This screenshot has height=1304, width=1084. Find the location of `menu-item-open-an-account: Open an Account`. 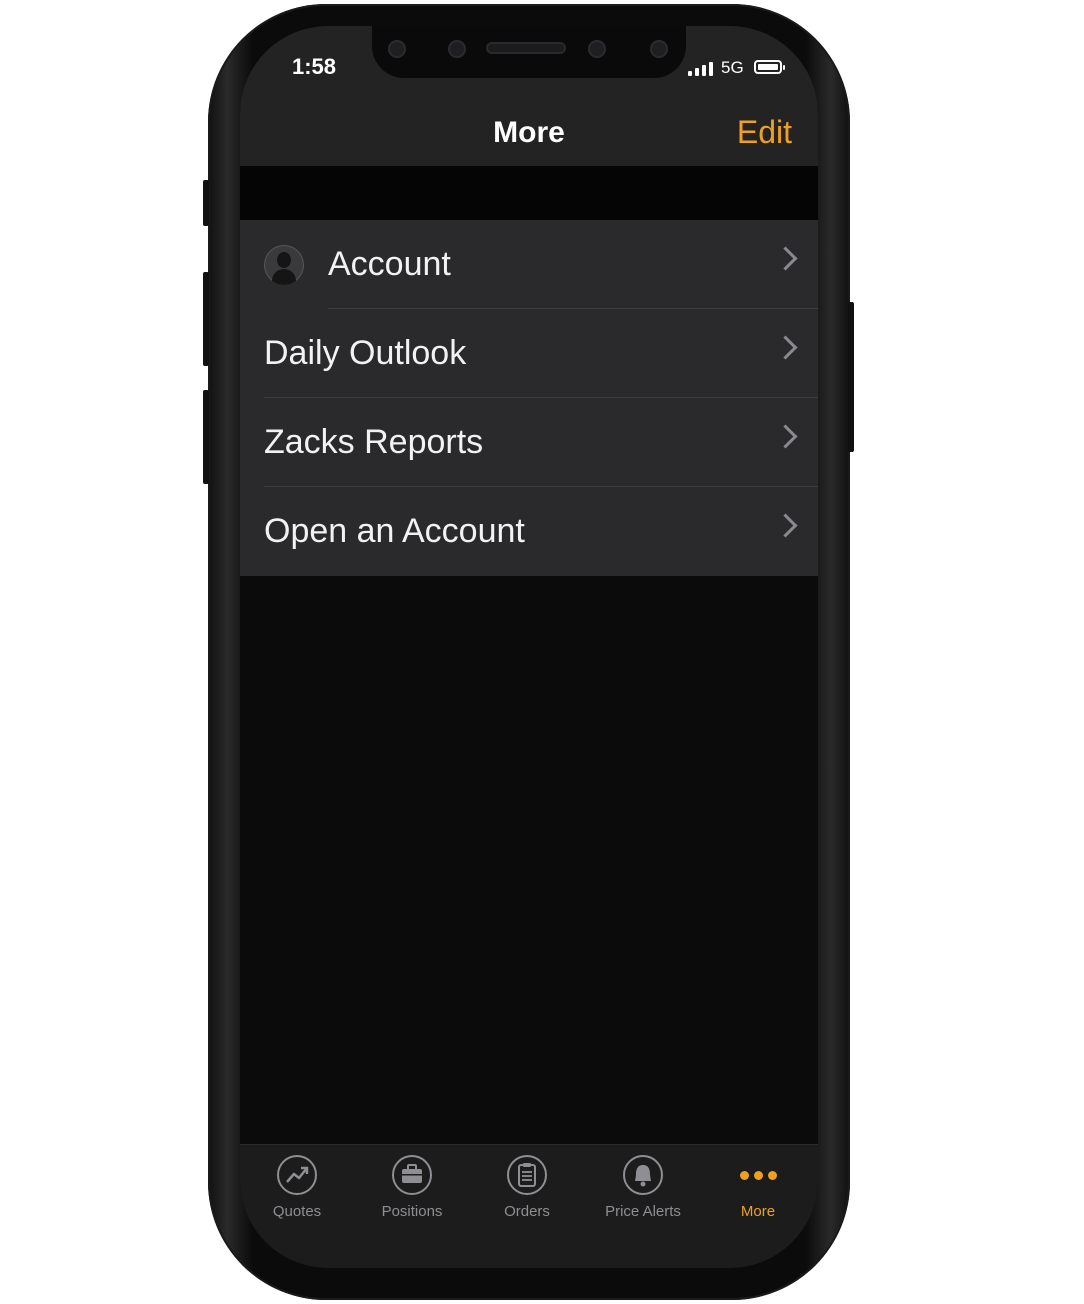

menu-item-open-an-account: Open an Account is located at coordinates (529, 531).